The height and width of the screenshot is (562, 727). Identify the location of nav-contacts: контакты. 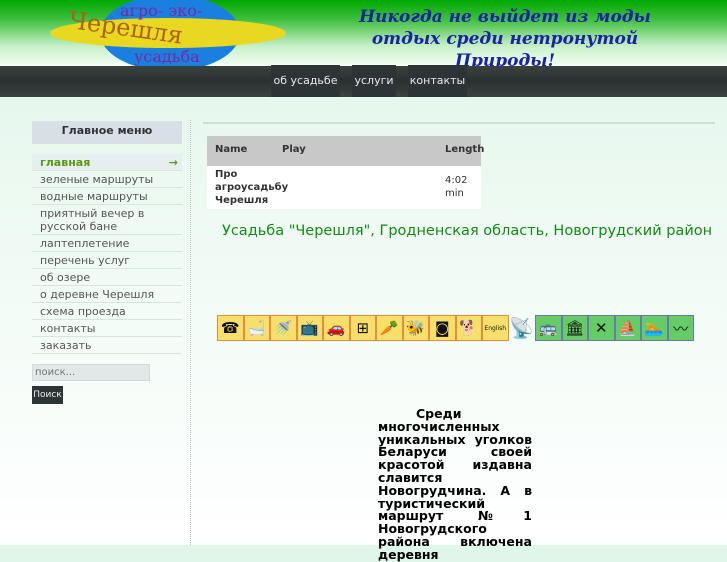
(437, 81).